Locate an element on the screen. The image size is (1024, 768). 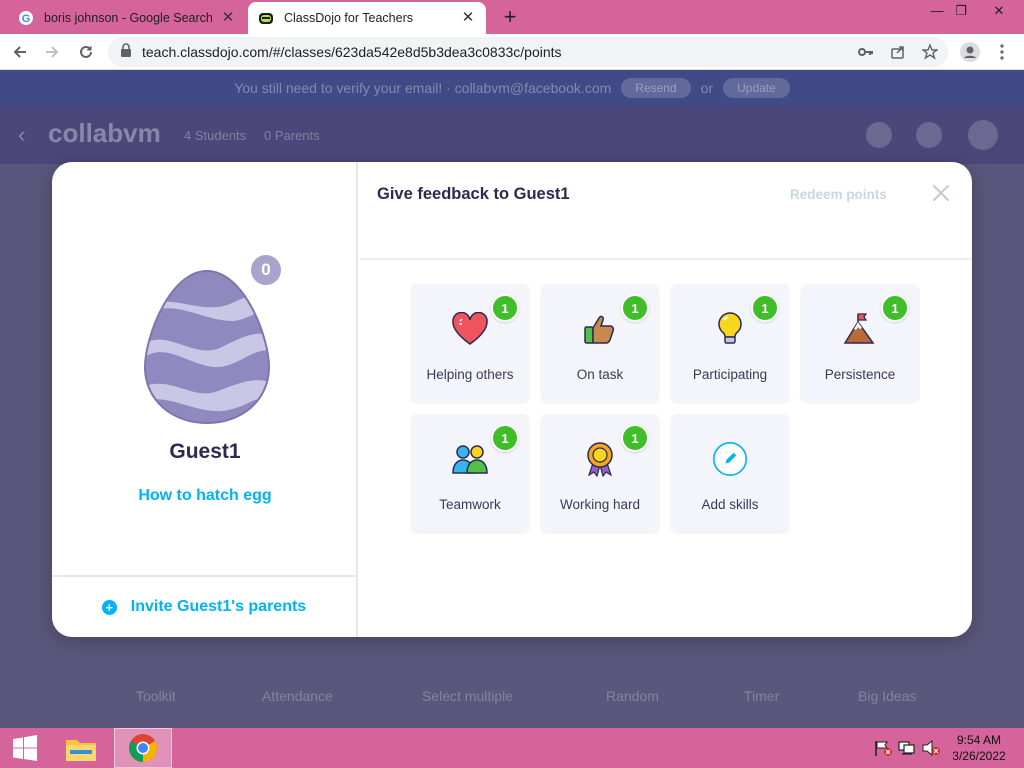
back-chevron-icon: ‹ is located at coordinates (21, 135).